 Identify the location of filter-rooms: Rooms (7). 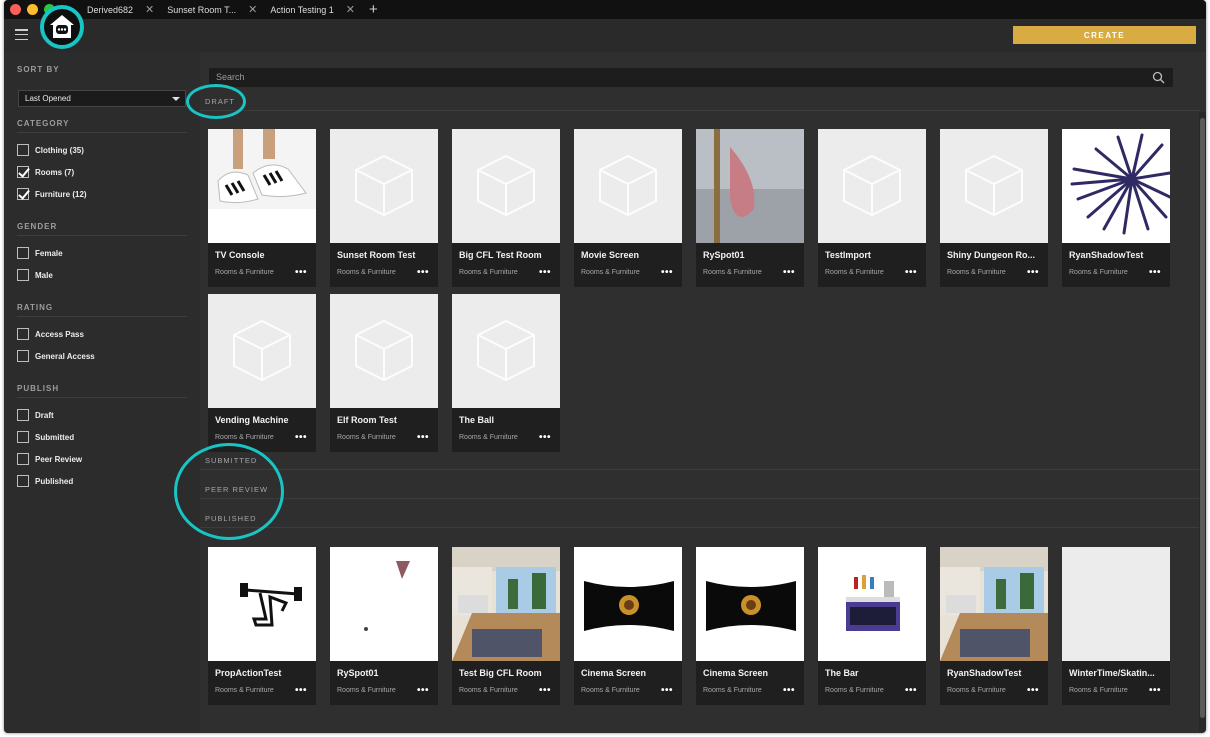
(45, 172).